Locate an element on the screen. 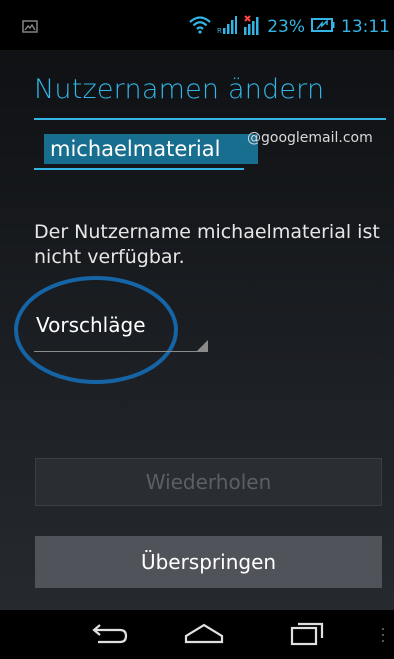 Image resolution: width=394 pixels, height=659 pixels. navigation-bar is located at coordinates (197, 634).